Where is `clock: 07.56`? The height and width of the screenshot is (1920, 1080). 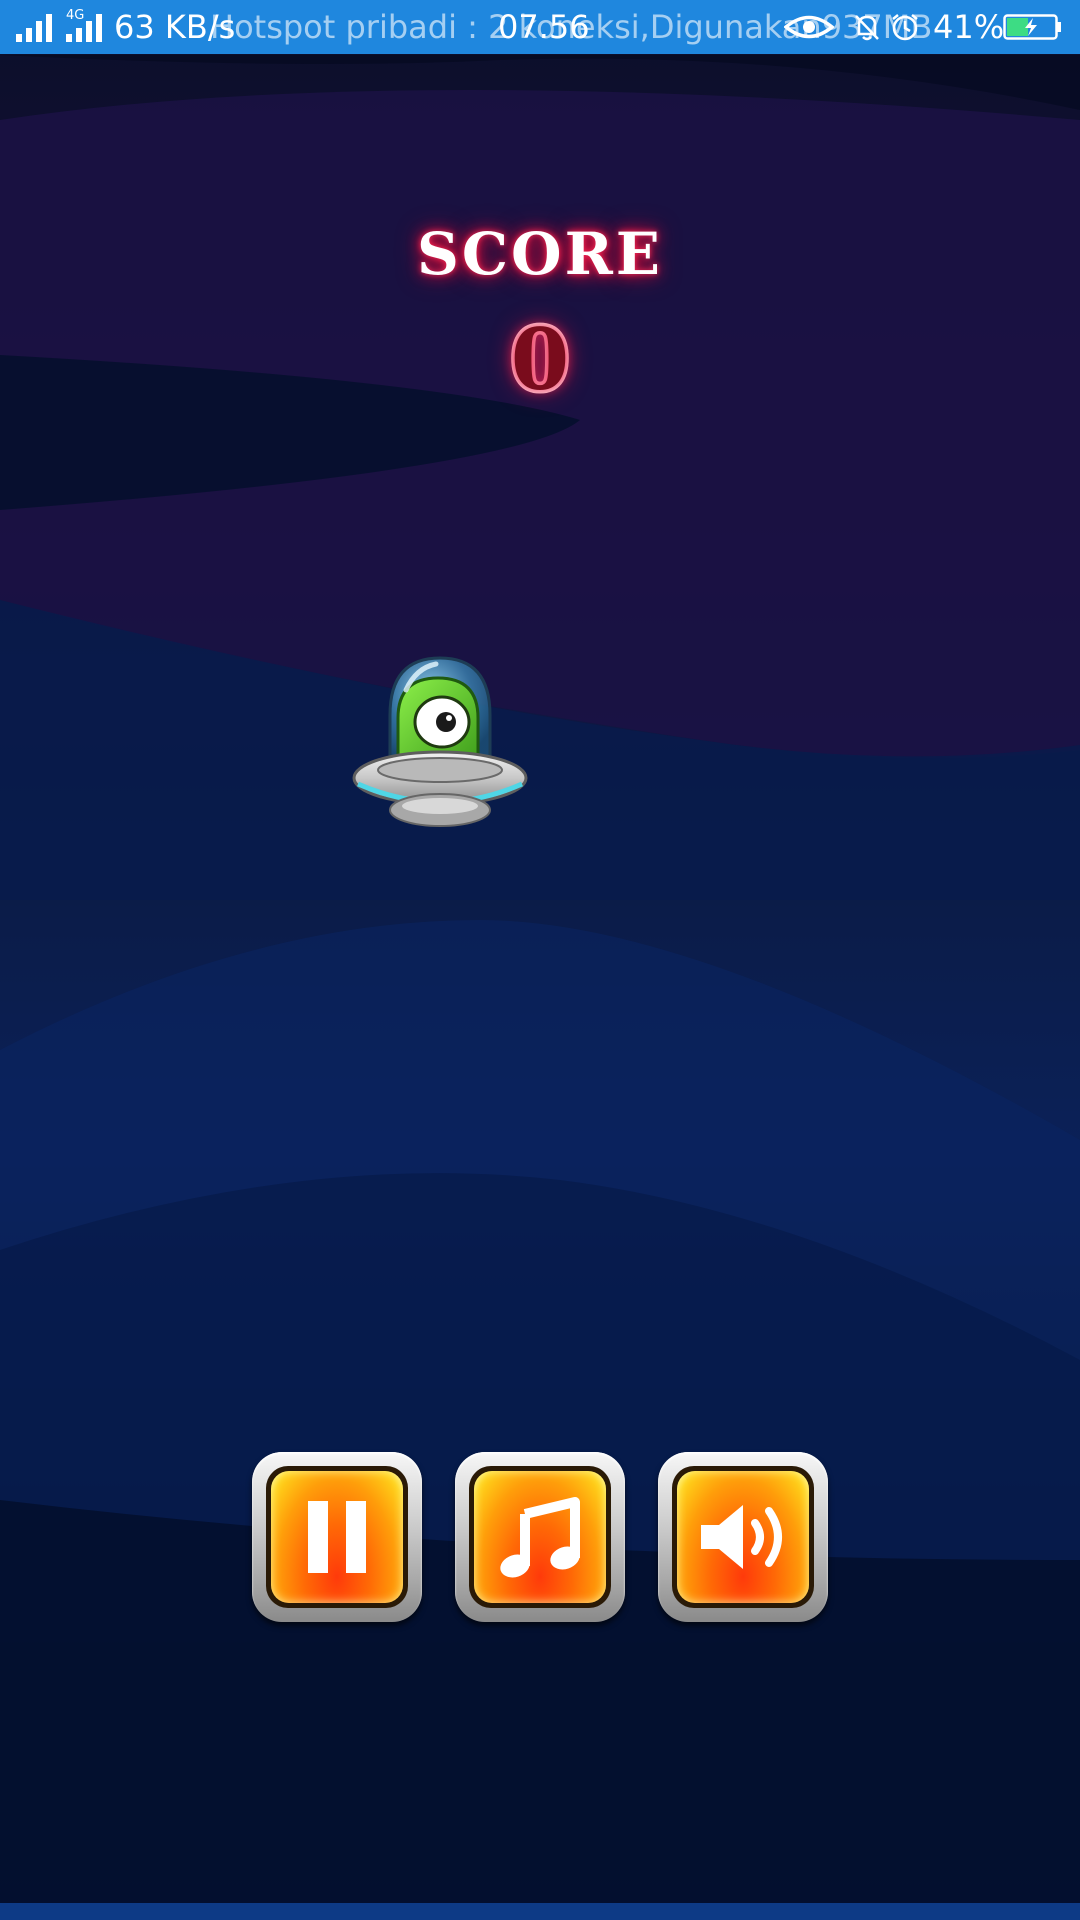 clock: 07.56 is located at coordinates (544, 27).